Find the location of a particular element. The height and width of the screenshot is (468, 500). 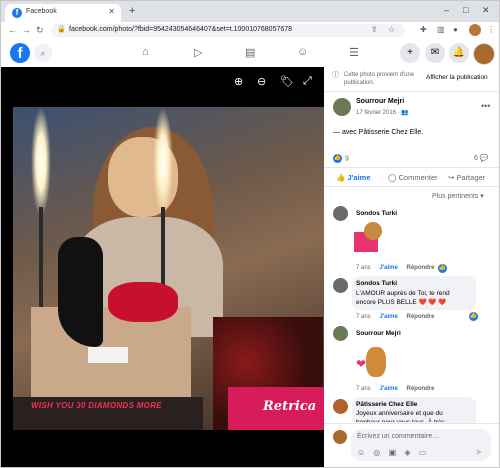

menu-icon: ☰ is located at coordinates (354, 52).